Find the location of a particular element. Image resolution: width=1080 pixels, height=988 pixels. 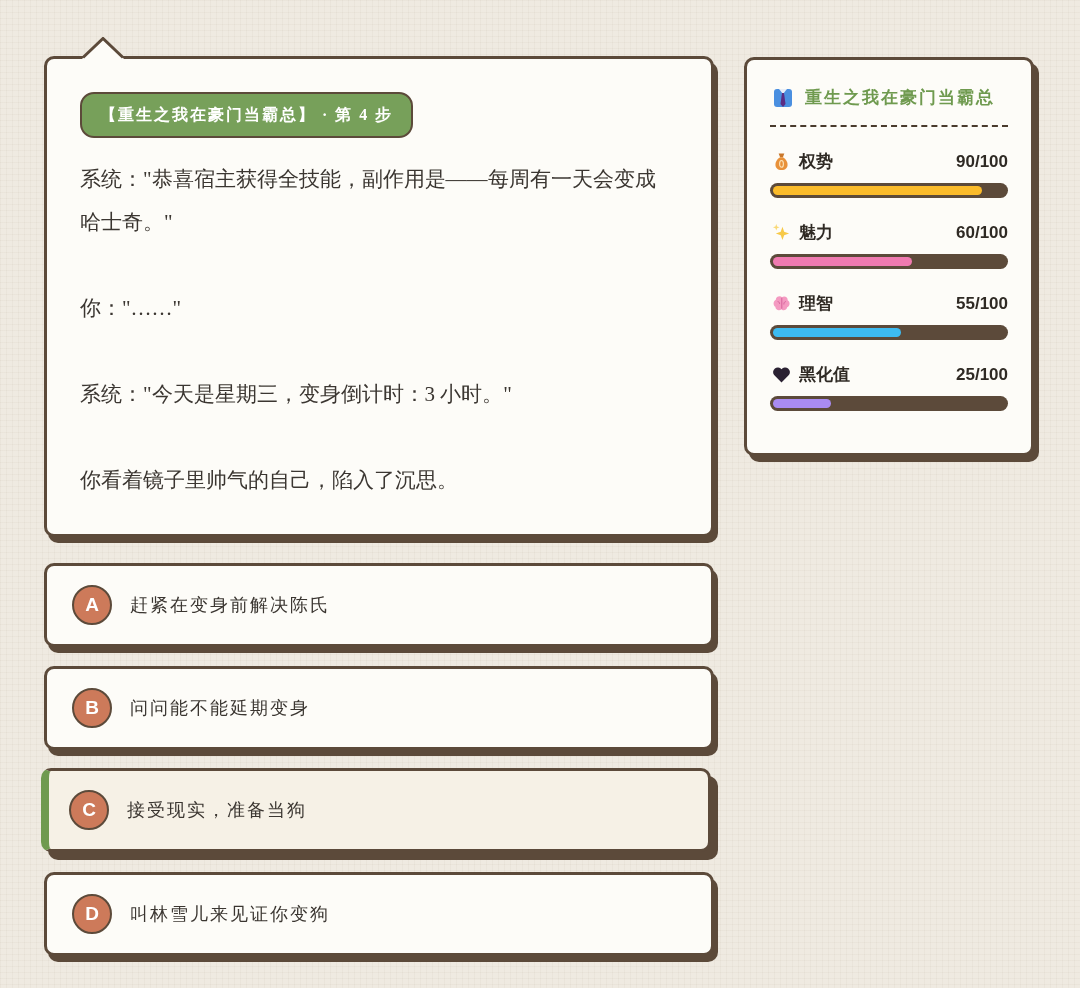

stat-label: 黑化值 is located at coordinates (824, 374).